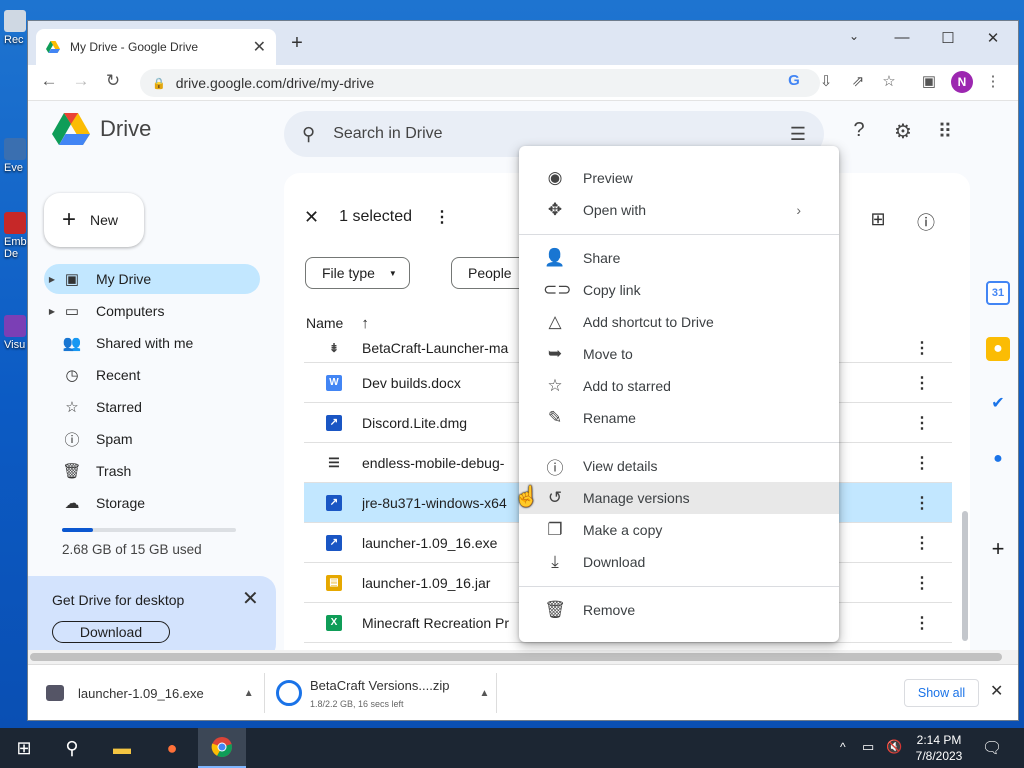 This screenshot has width=1024, height=768. I want to click on bookmark-star-icon: ☆, so click(889, 81).